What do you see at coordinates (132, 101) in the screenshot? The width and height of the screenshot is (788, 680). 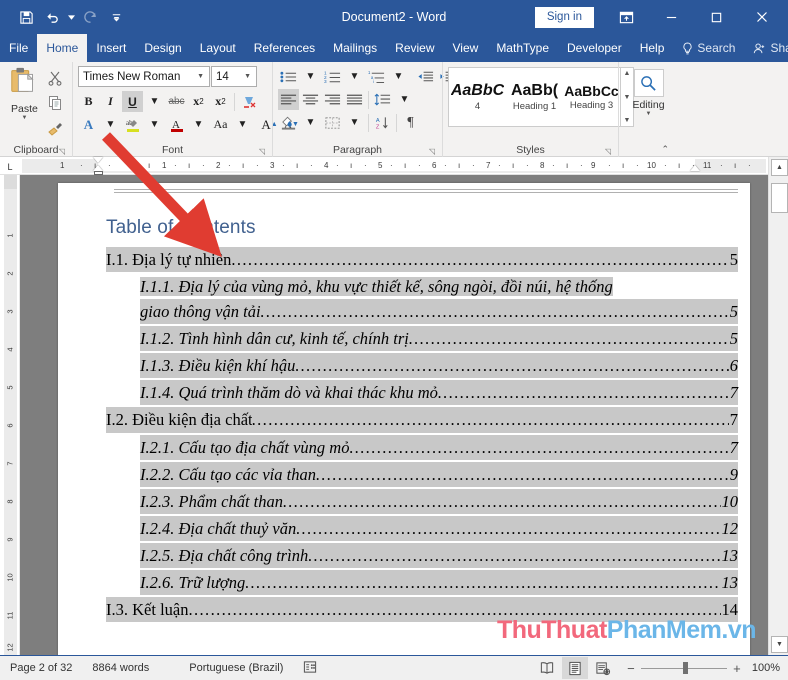 I see `underline-button: U` at bounding box center [132, 101].